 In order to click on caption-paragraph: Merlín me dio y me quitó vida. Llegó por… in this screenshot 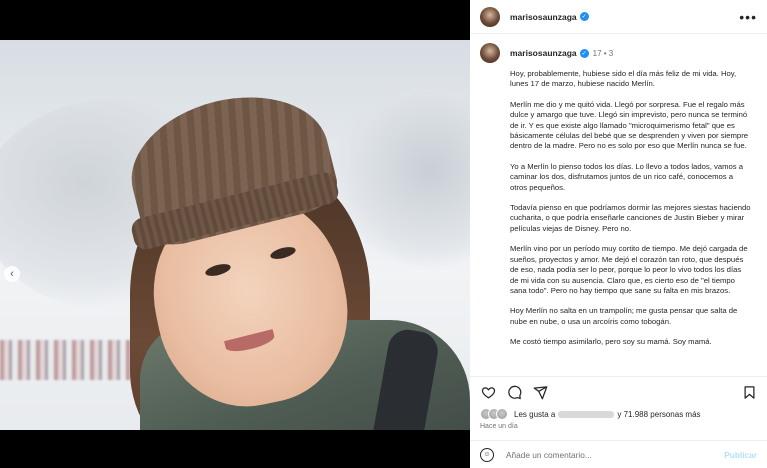, I will do `click(629, 125)`.